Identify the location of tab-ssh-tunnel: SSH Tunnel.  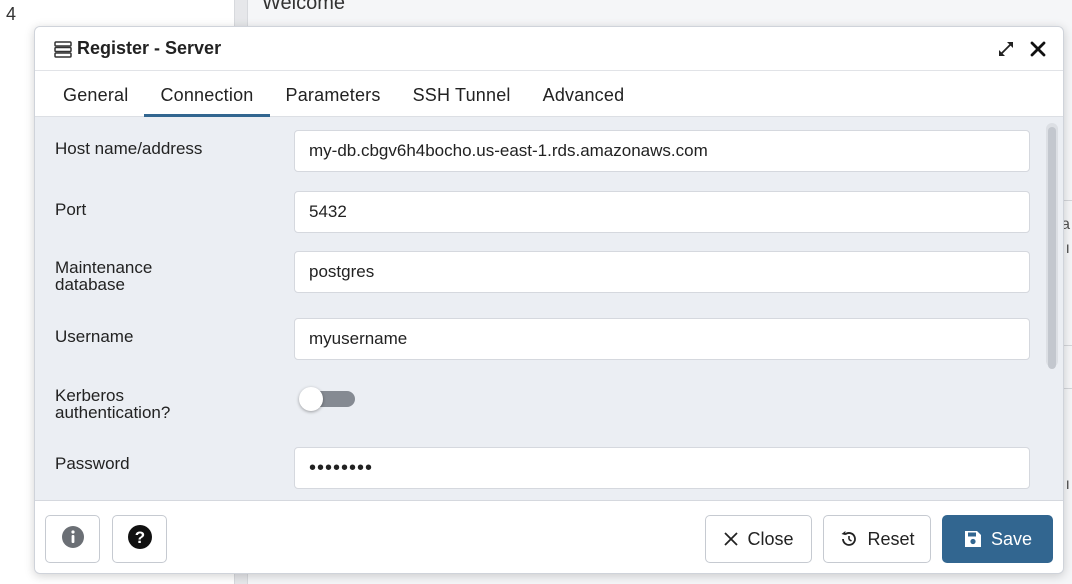
(462, 100).